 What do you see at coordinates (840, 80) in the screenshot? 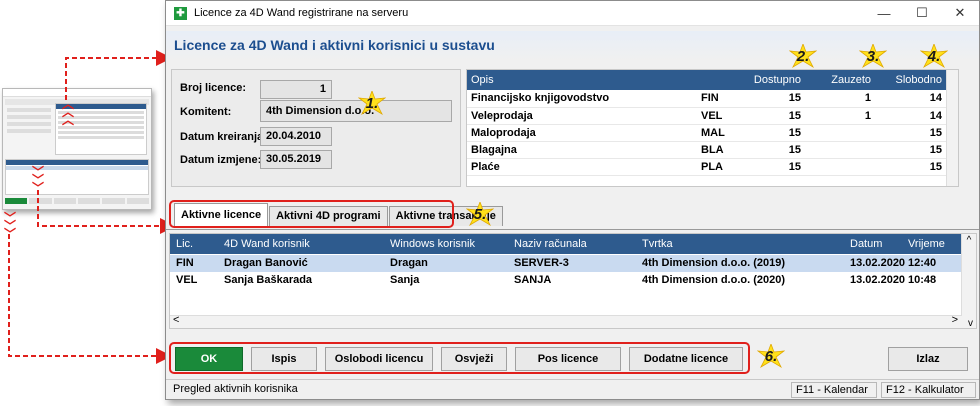
I see `col-zauzeto: Zauzeto` at bounding box center [840, 80].